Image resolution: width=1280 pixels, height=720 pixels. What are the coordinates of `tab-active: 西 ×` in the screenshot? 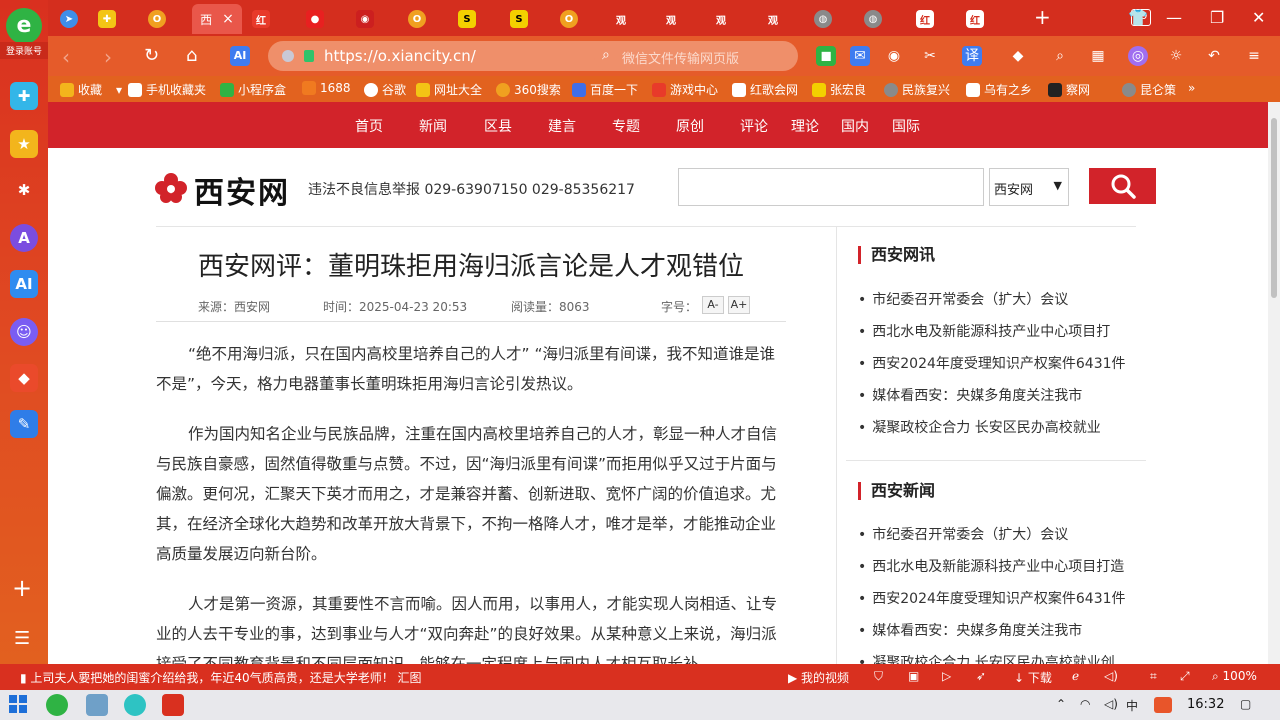 It's located at (217, 19).